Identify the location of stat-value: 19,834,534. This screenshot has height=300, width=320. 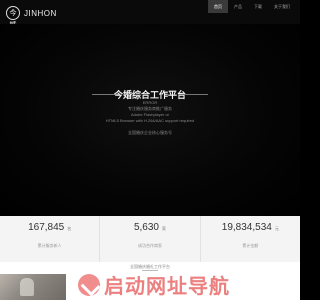
(246, 227).